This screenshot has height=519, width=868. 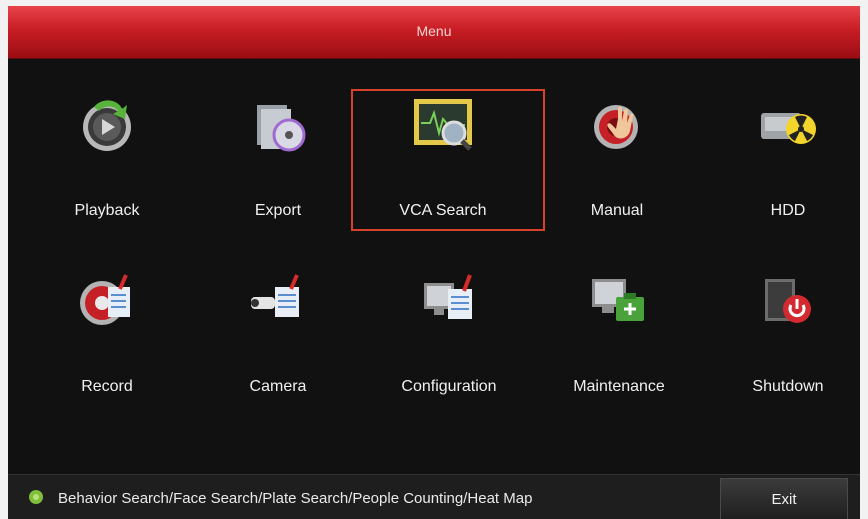 I want to click on menu-item-record: Record, so click(x=107, y=315).